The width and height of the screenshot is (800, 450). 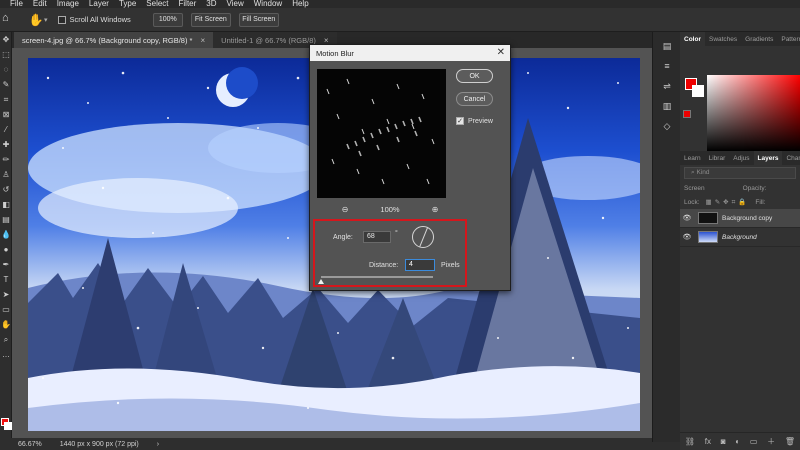 What do you see at coordinates (791, 158) in the screenshot?
I see `tab-channels: Chan` at bounding box center [791, 158].